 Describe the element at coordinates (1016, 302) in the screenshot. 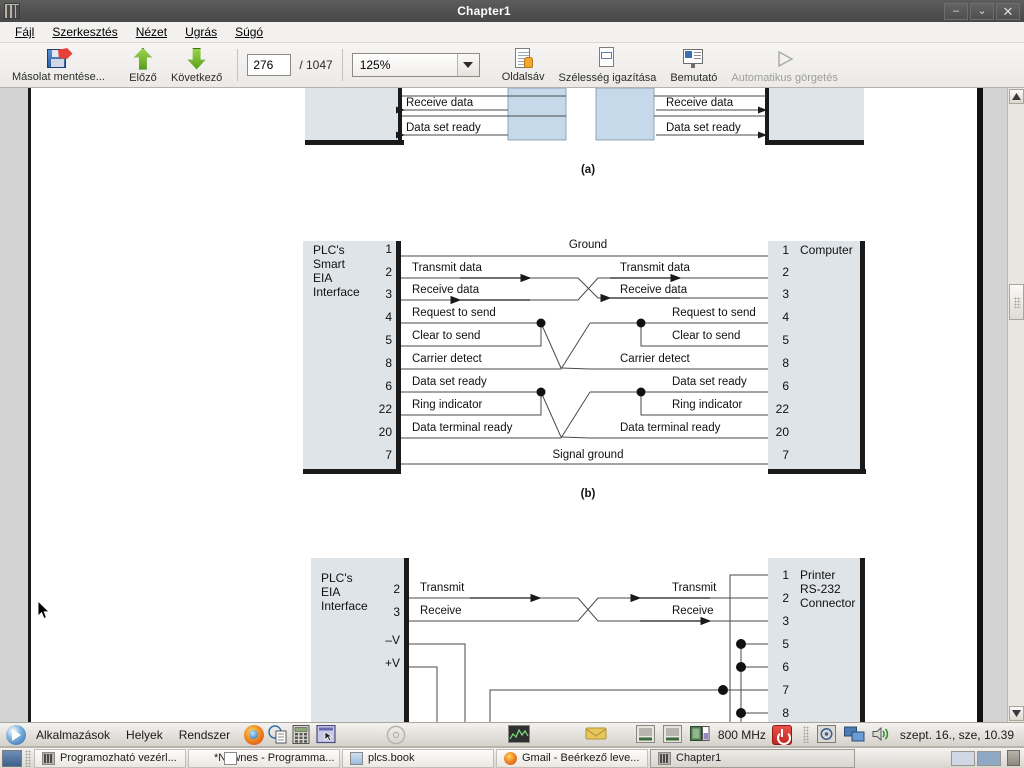

I see `scrollbar-thumb` at that location.